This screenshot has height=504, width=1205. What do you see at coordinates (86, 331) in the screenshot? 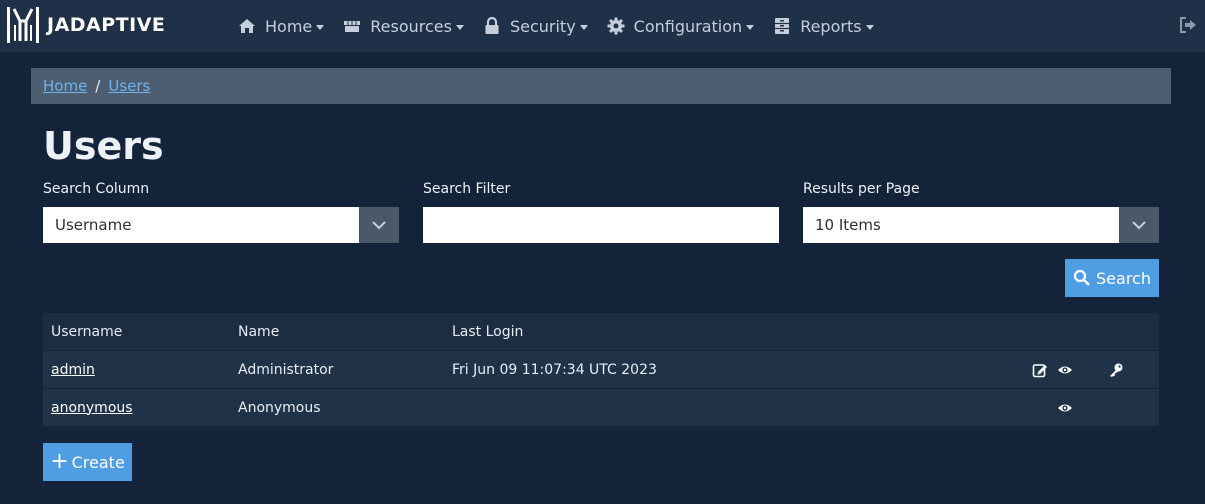
I see `column-header-username: Username` at bounding box center [86, 331].